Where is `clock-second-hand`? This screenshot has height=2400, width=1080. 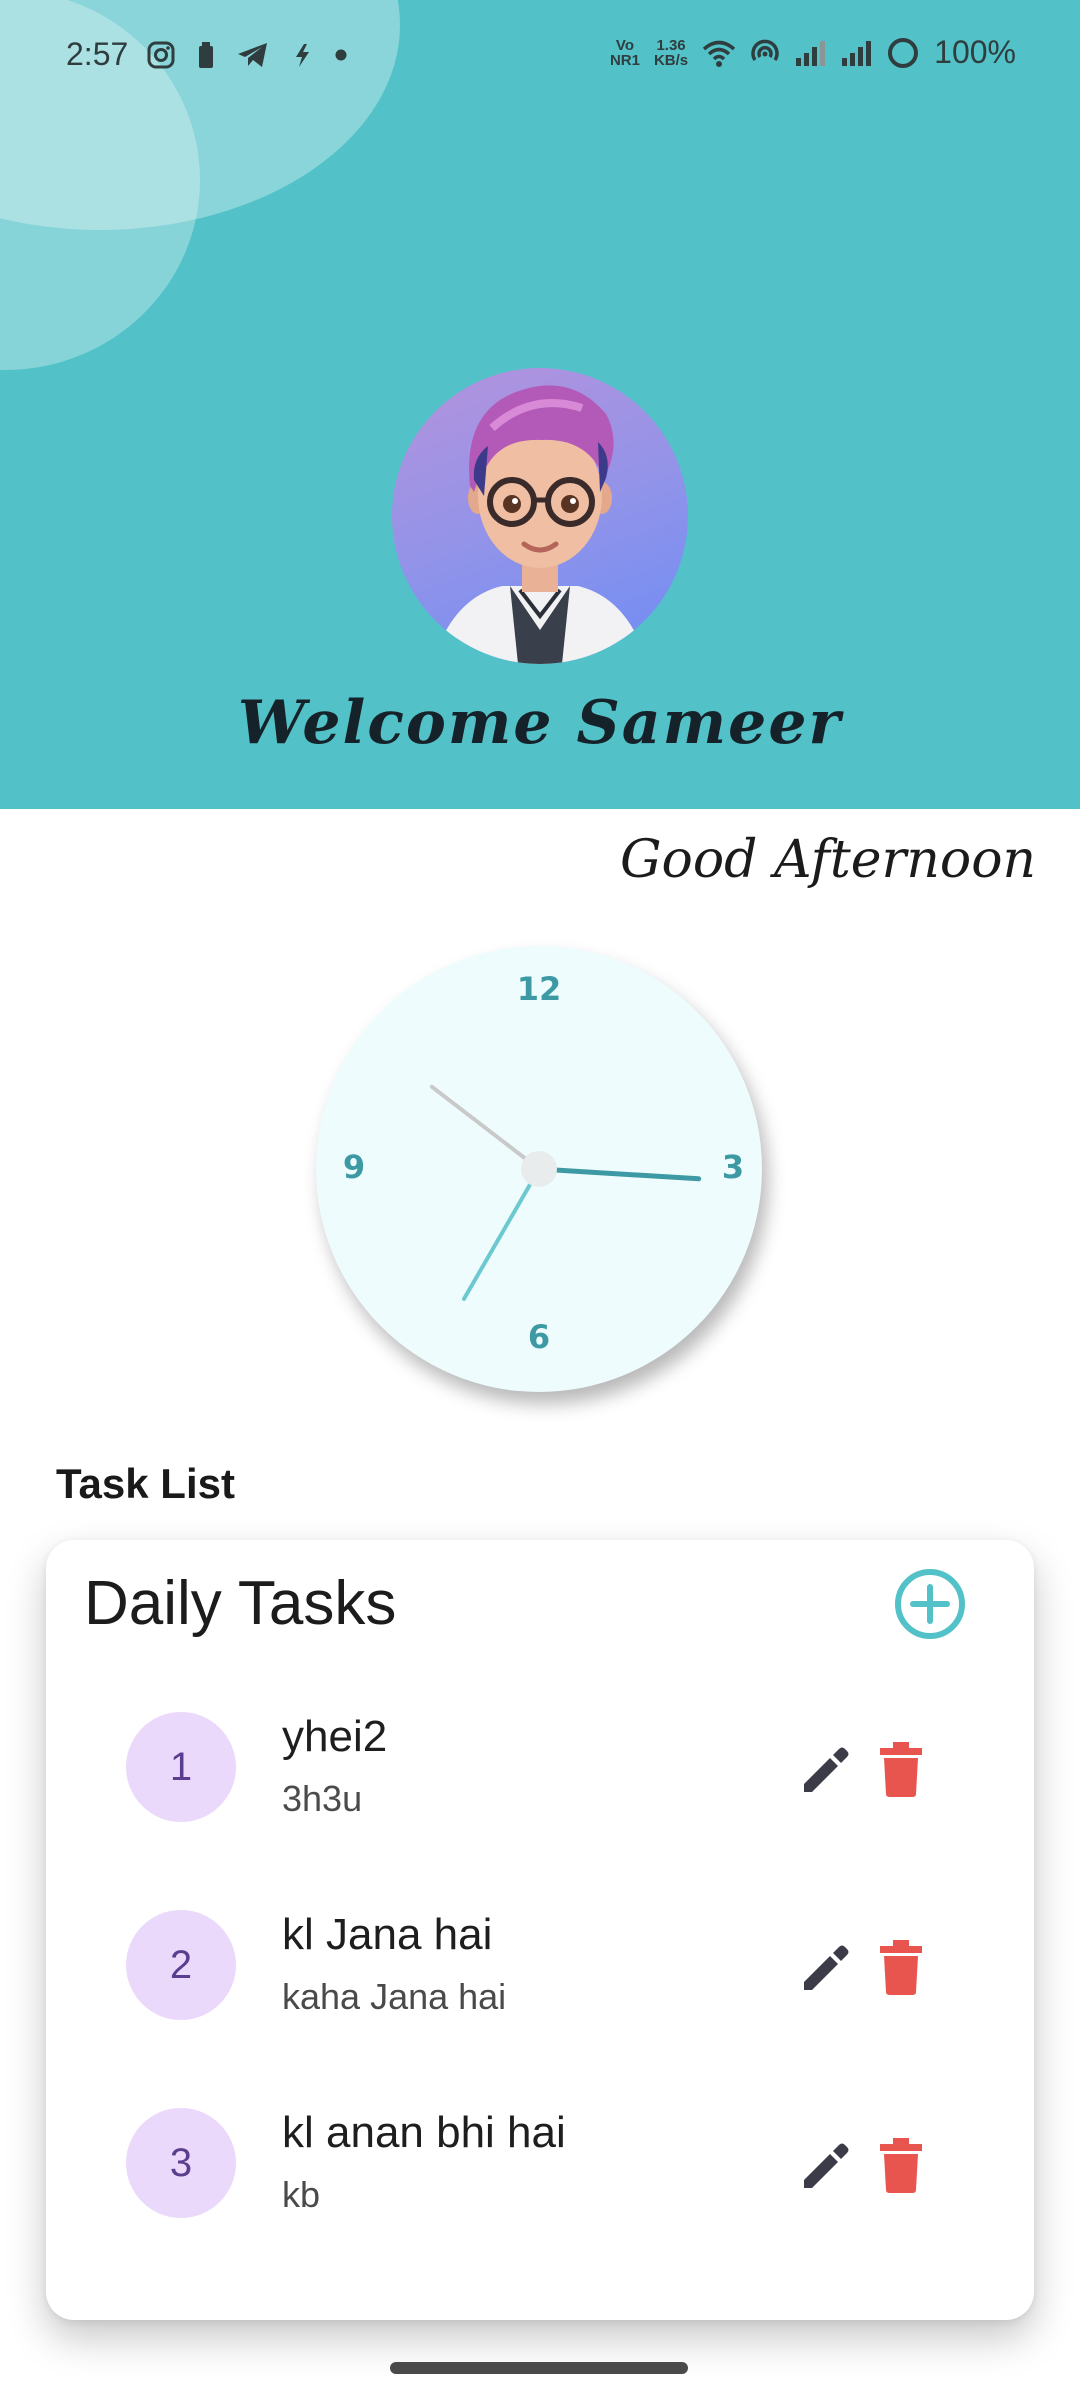
clock-second-hand is located at coordinates (501, 1234).